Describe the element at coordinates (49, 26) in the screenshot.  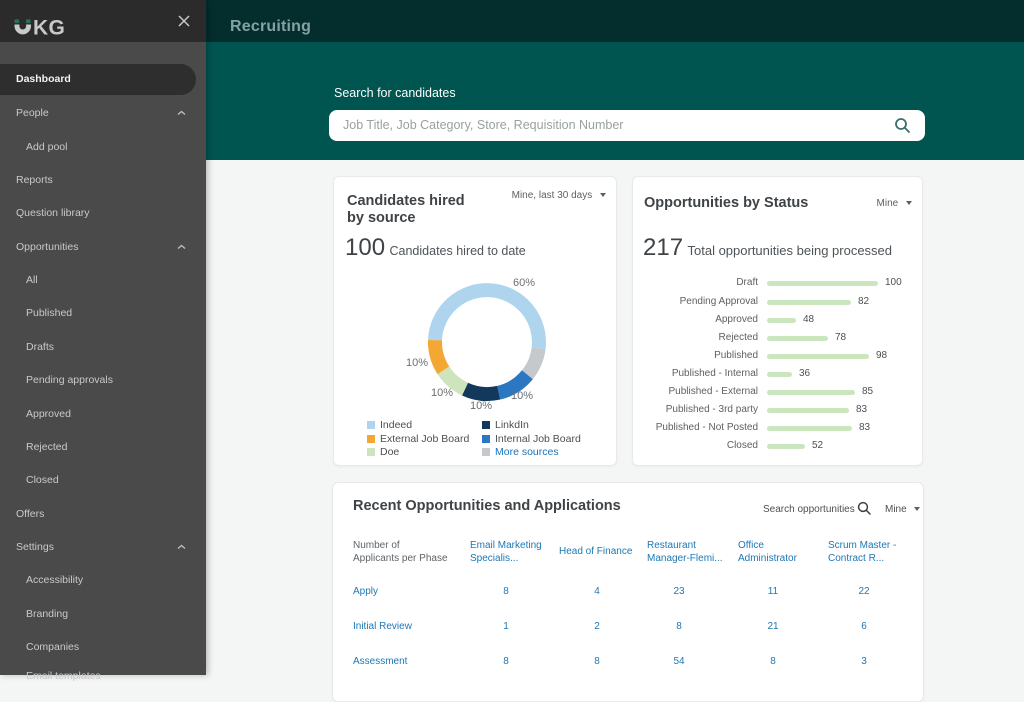
I see `svg-text: KG` at that location.